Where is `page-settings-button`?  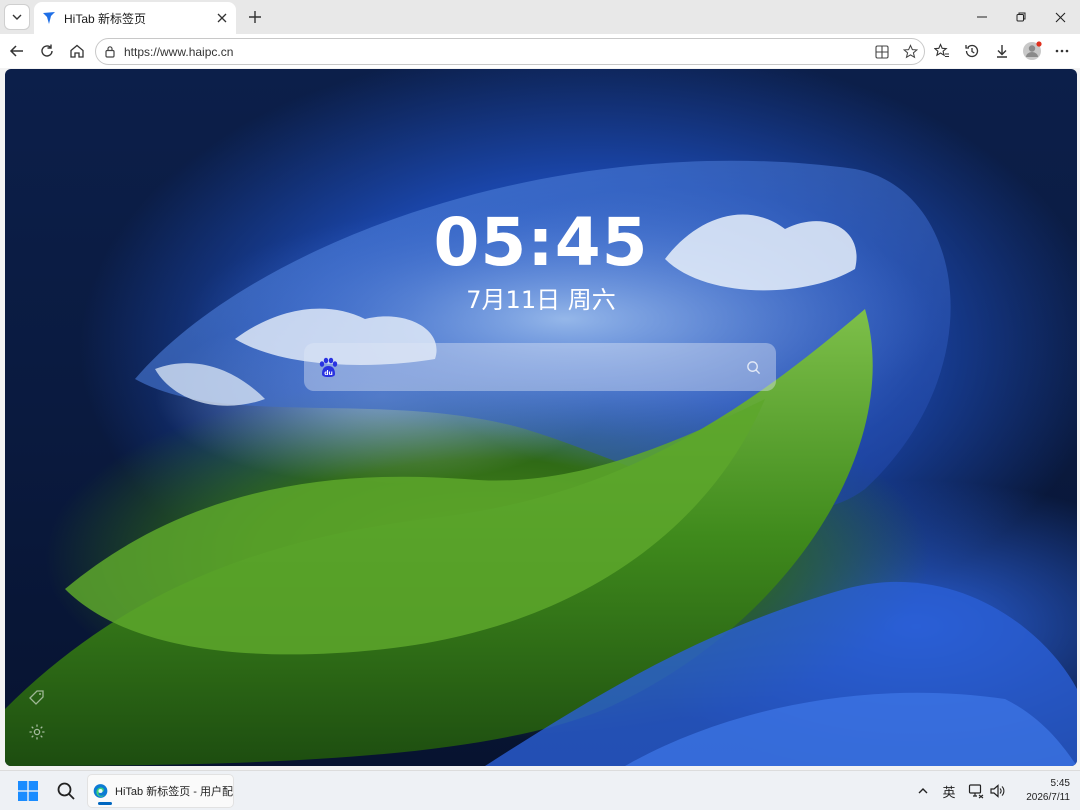
page-settings-button is located at coordinates (37, 732).